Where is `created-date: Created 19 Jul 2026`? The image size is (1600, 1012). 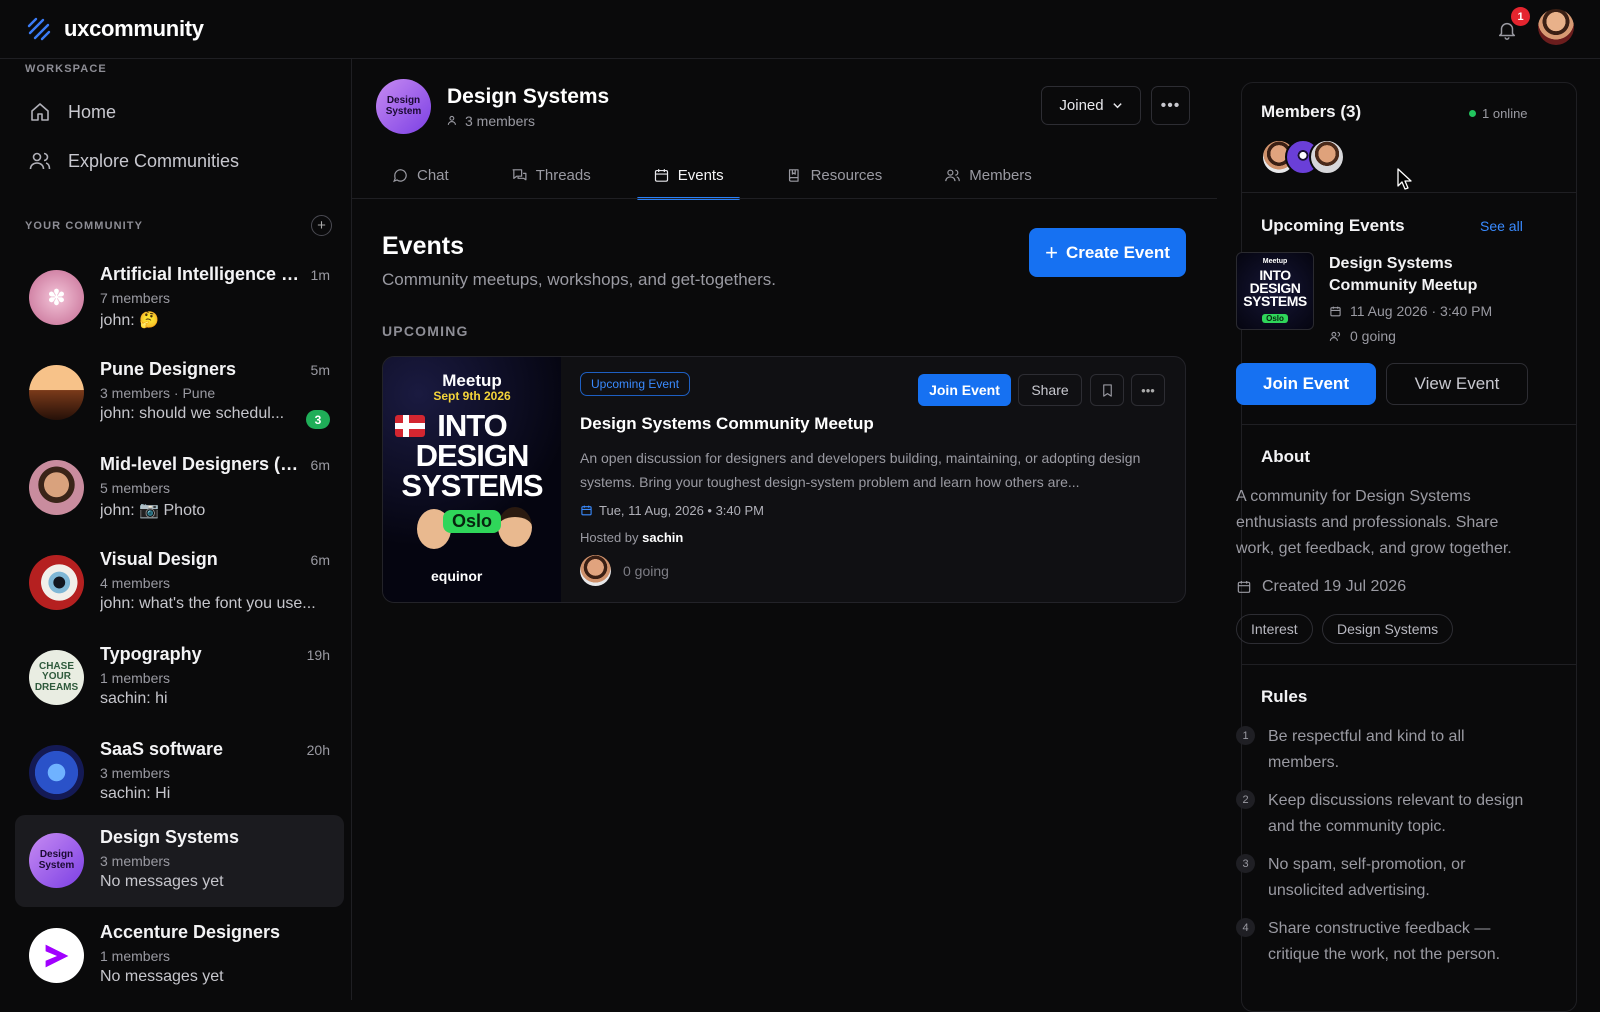
created-date: Created 19 Jul 2026 is located at coordinates (1321, 587).